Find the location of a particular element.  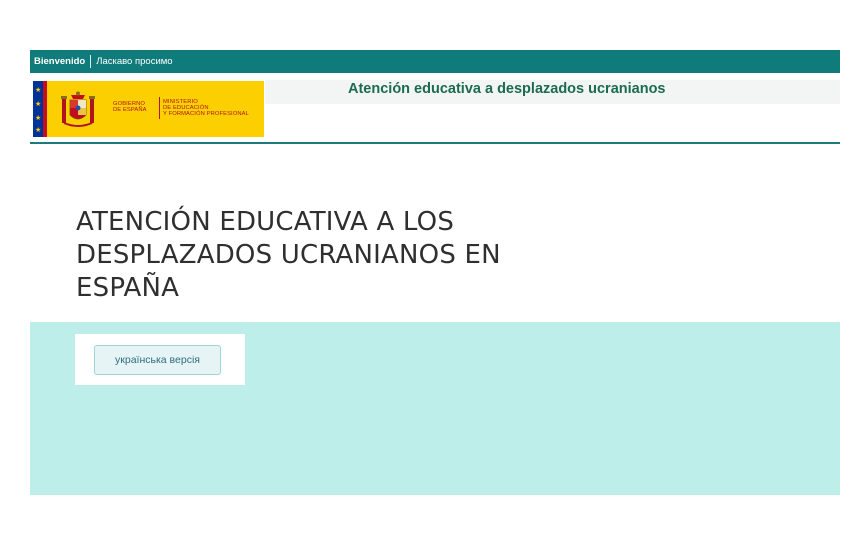

eu-flag-icon: ★ ★ ★ ★ is located at coordinates (38, 109).